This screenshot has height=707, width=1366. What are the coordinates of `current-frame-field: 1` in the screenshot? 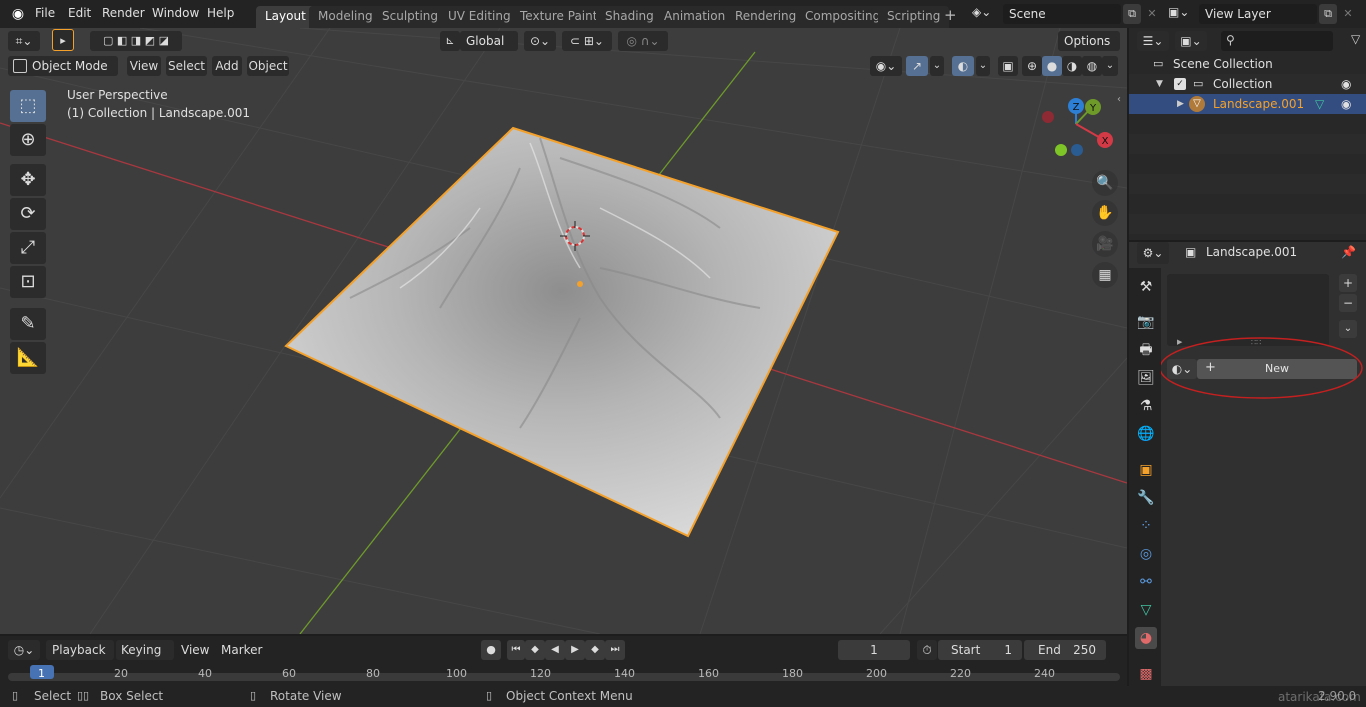 It's located at (874, 650).